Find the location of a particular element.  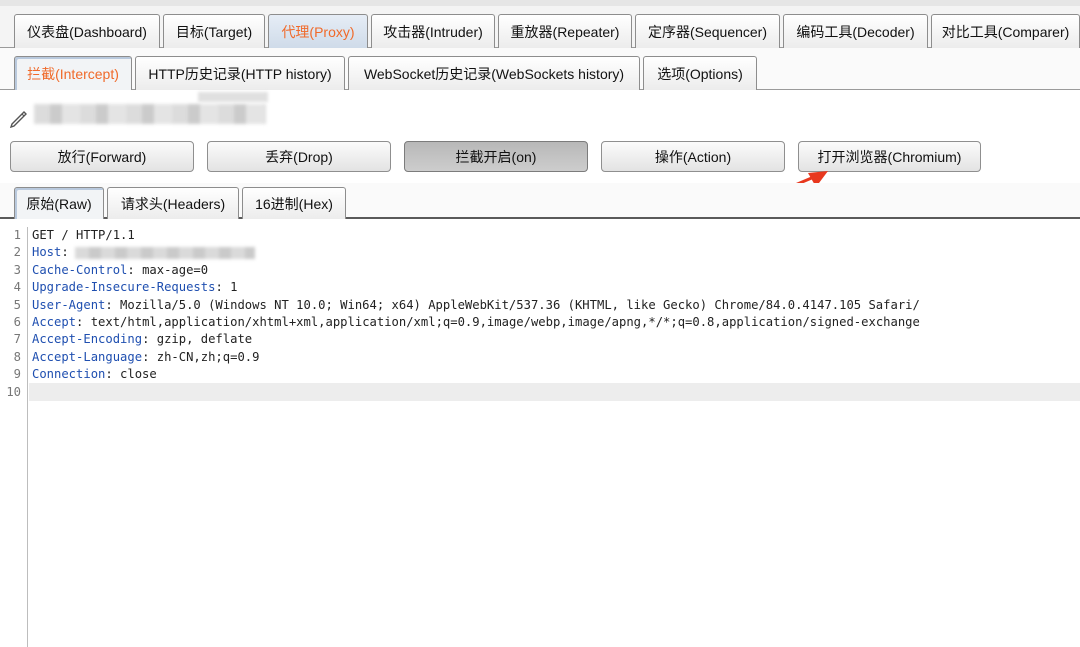

header-line: Cache-Control: max-age=0 is located at coordinates (120, 270).